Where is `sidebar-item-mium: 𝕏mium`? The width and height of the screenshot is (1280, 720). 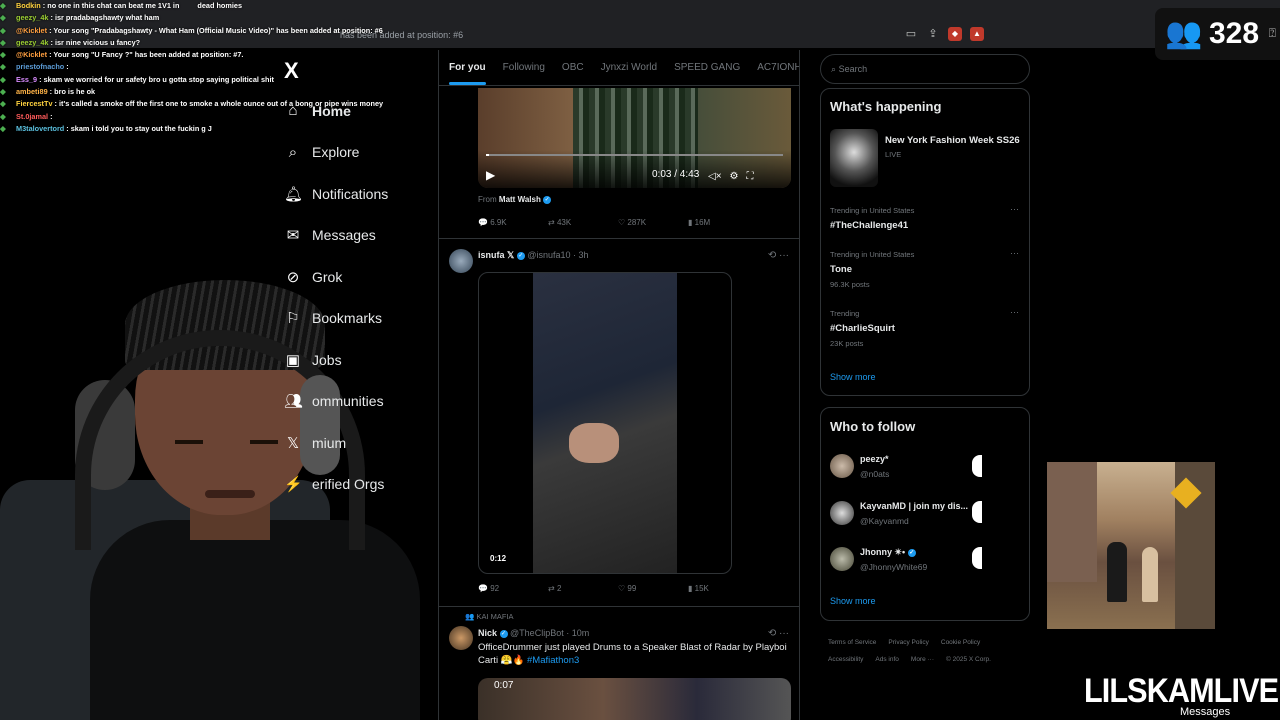
sidebar-item-mium: 𝕏mium is located at coordinates (336, 443).